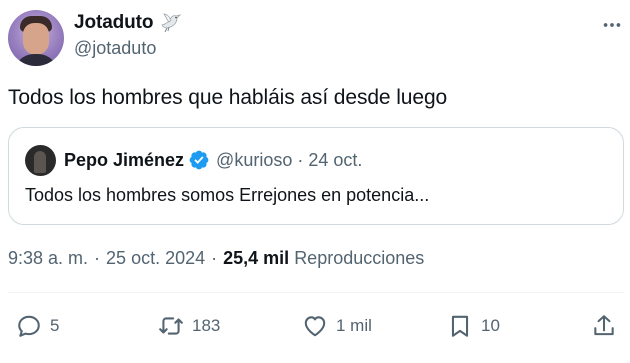  What do you see at coordinates (316, 292) in the screenshot?
I see `divider` at bounding box center [316, 292].